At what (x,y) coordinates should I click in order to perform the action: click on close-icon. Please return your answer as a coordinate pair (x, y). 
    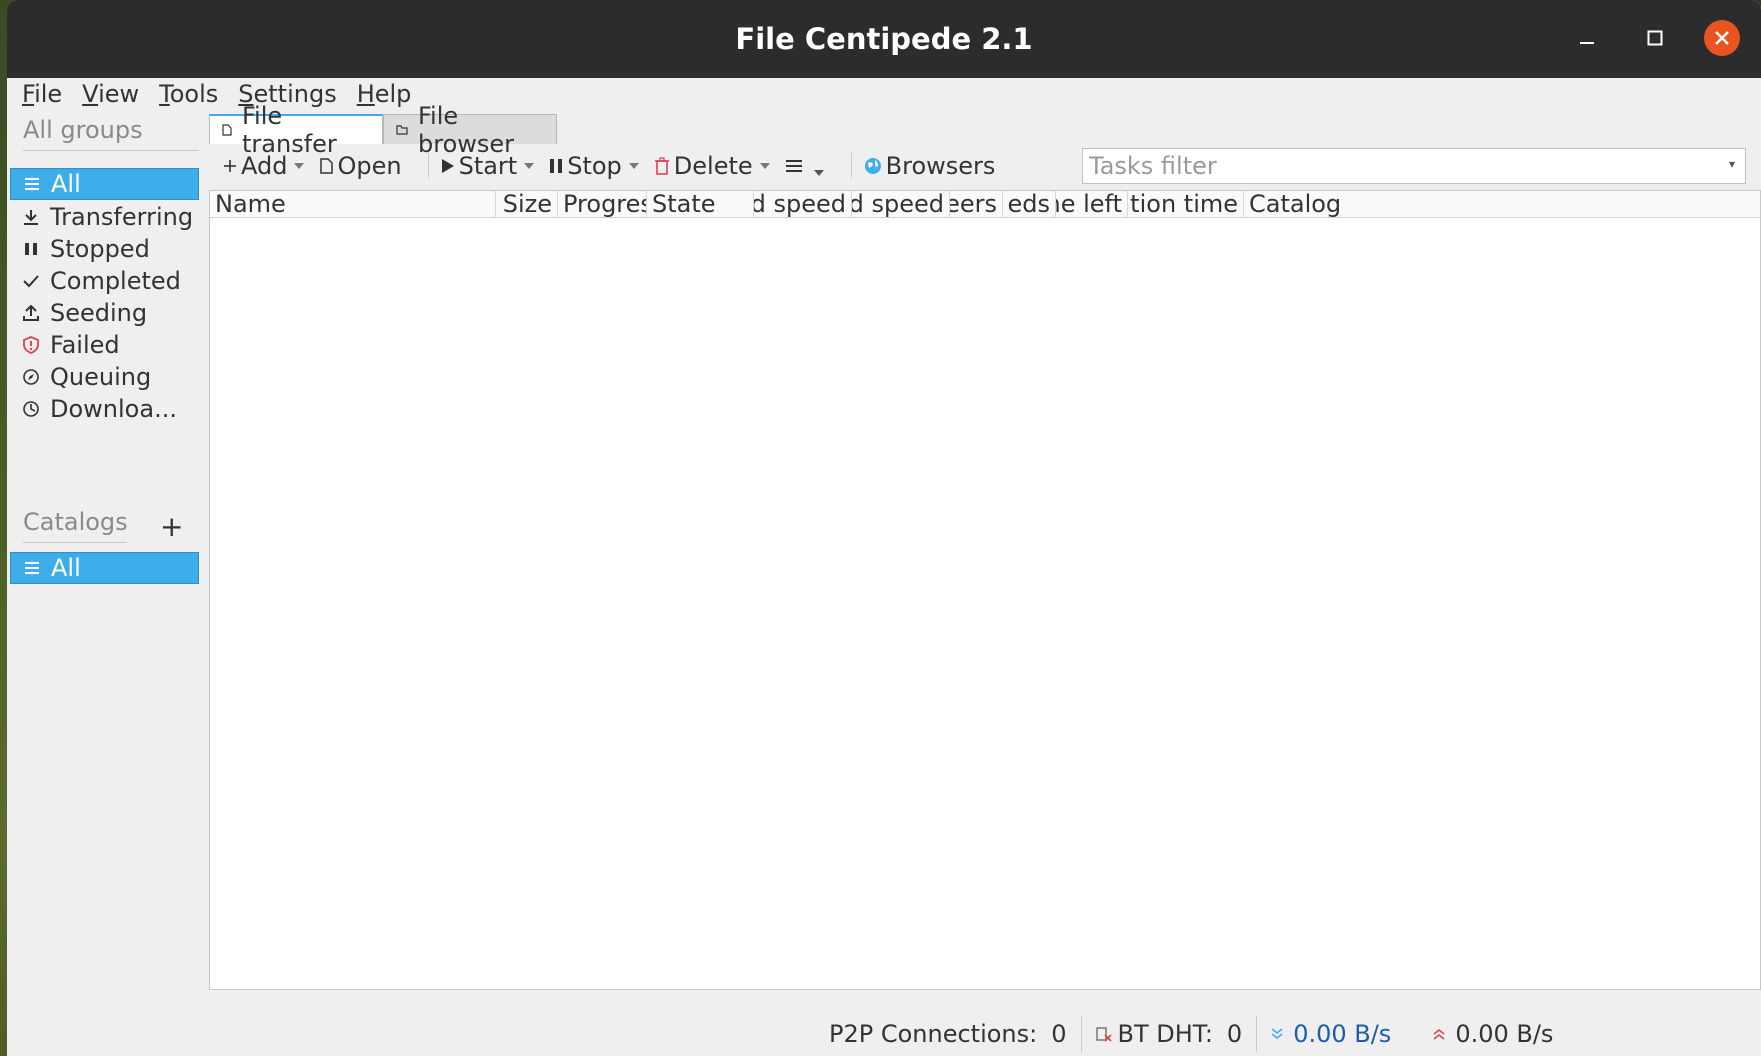
    Looking at the image, I should click on (1722, 38).